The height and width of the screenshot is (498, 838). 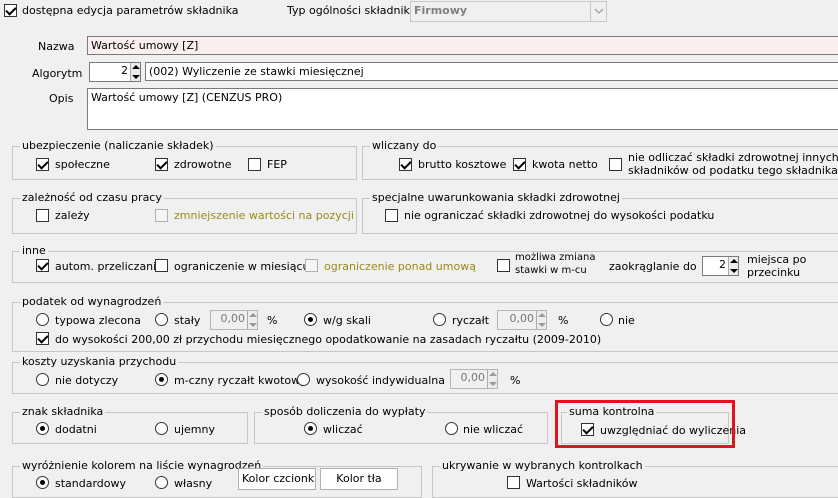 What do you see at coordinates (462, 164) in the screenshot?
I see `brutto-kosztowe-label: brutto kosztowe` at bounding box center [462, 164].